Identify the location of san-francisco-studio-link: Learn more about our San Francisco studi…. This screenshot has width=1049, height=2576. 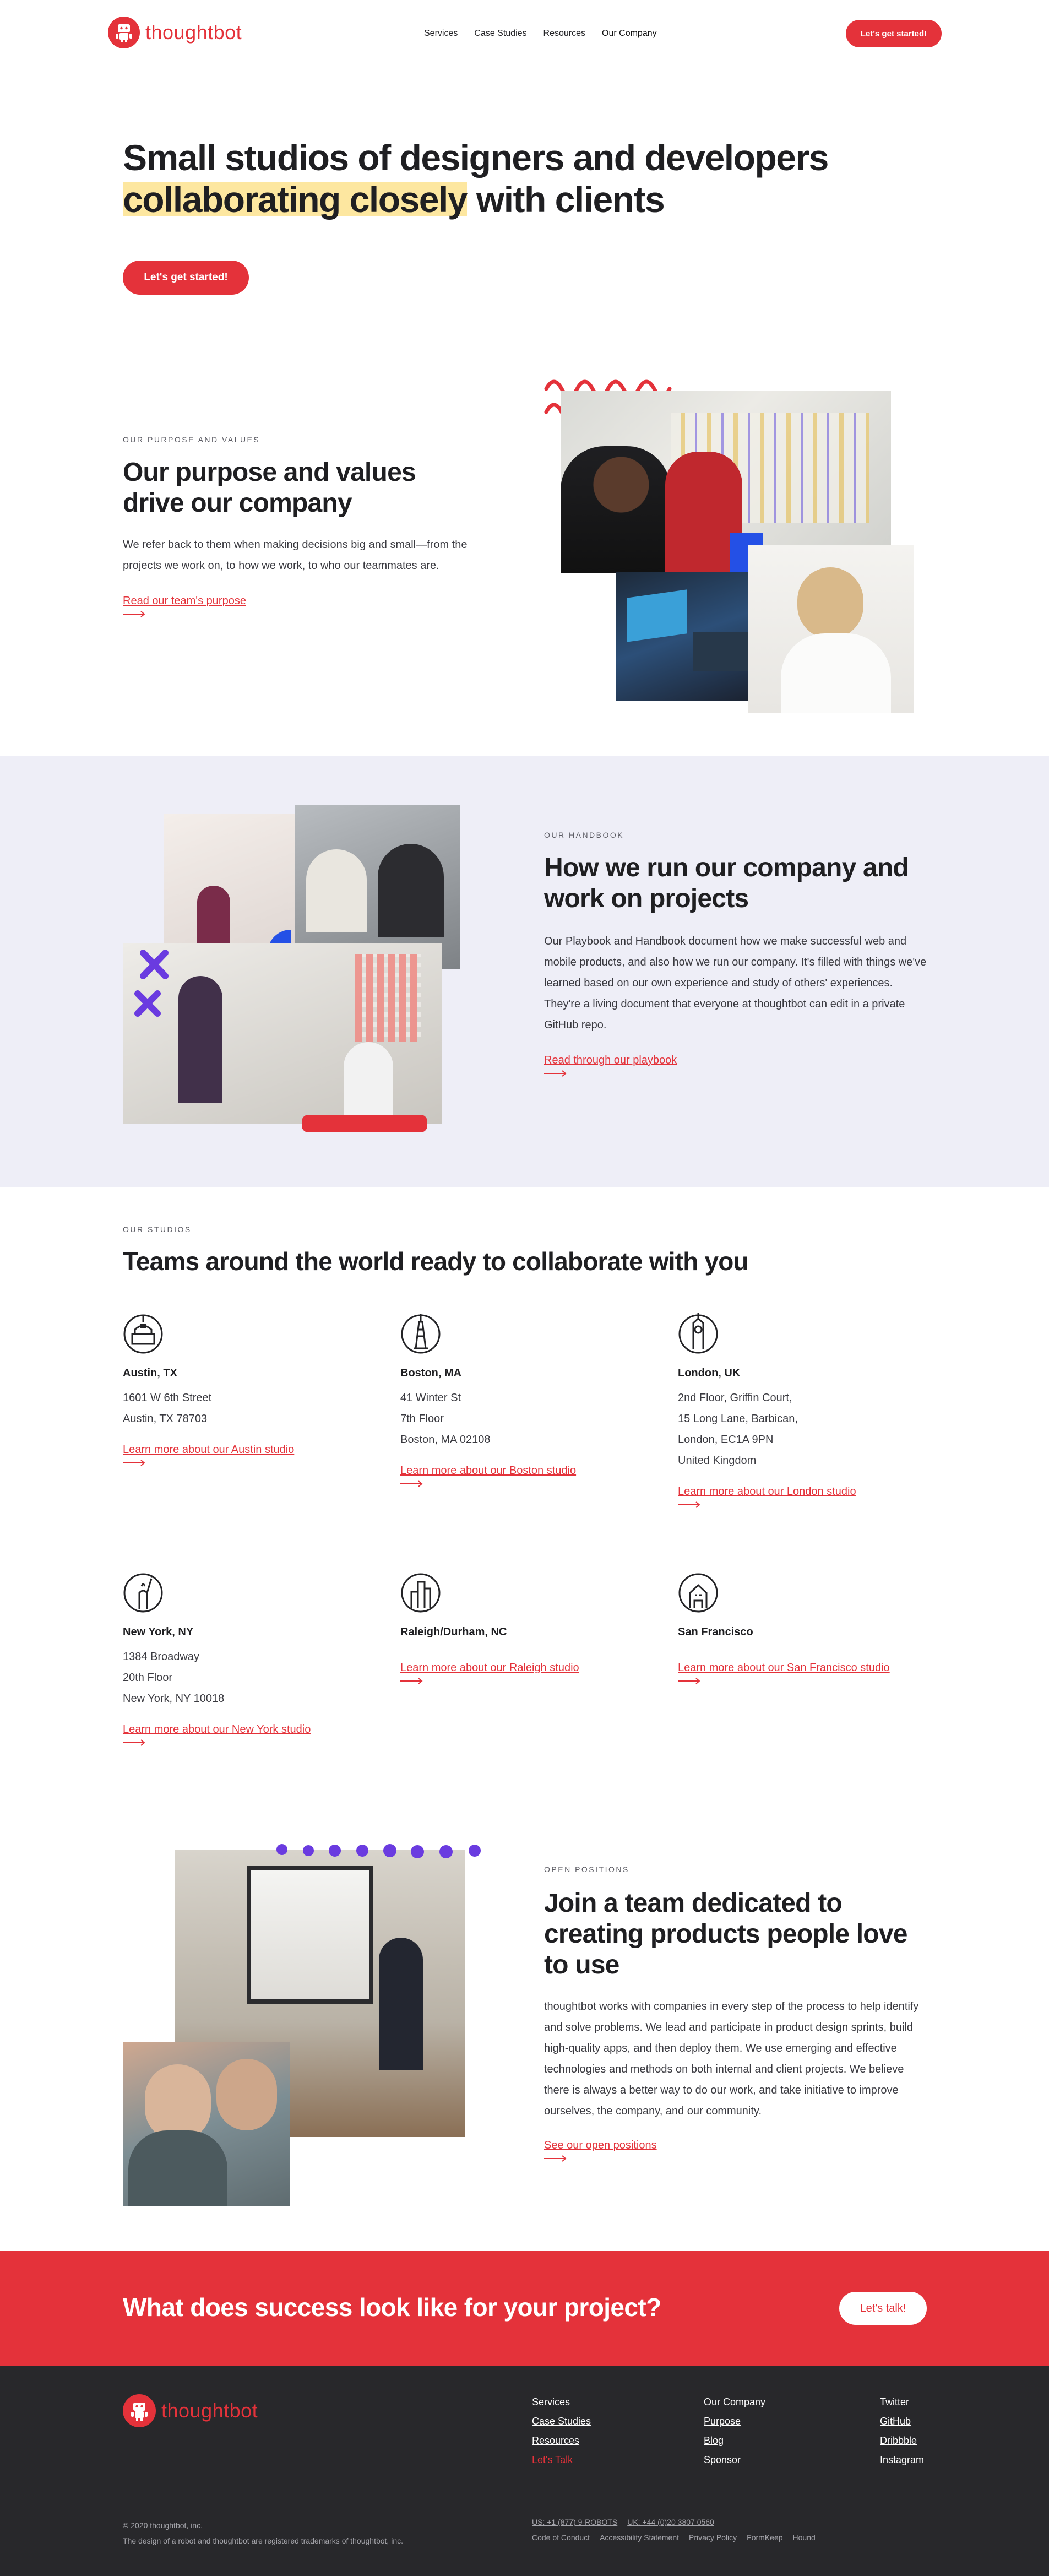
(784, 1668).